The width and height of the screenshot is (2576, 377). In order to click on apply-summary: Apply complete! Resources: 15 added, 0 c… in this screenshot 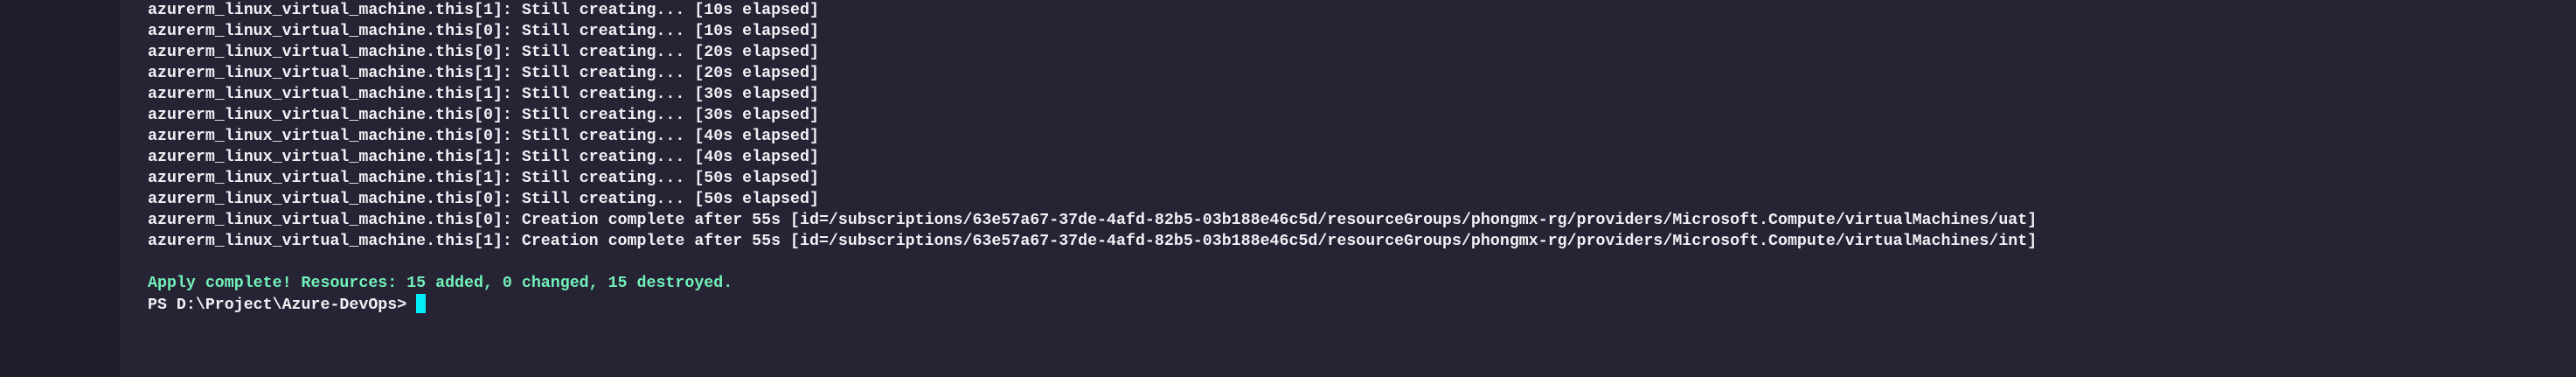, I will do `click(441, 283)`.